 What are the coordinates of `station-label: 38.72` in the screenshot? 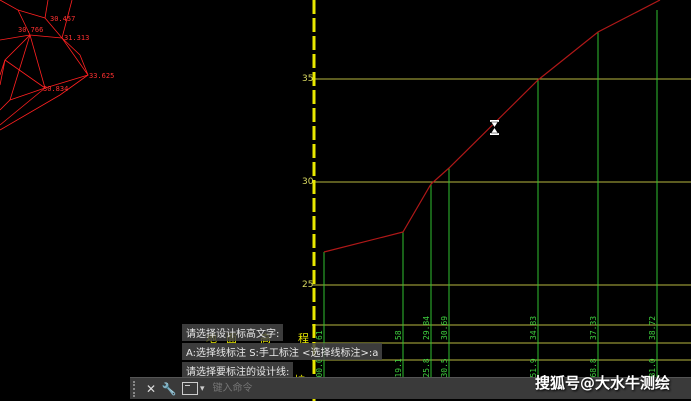 It's located at (652, 328).